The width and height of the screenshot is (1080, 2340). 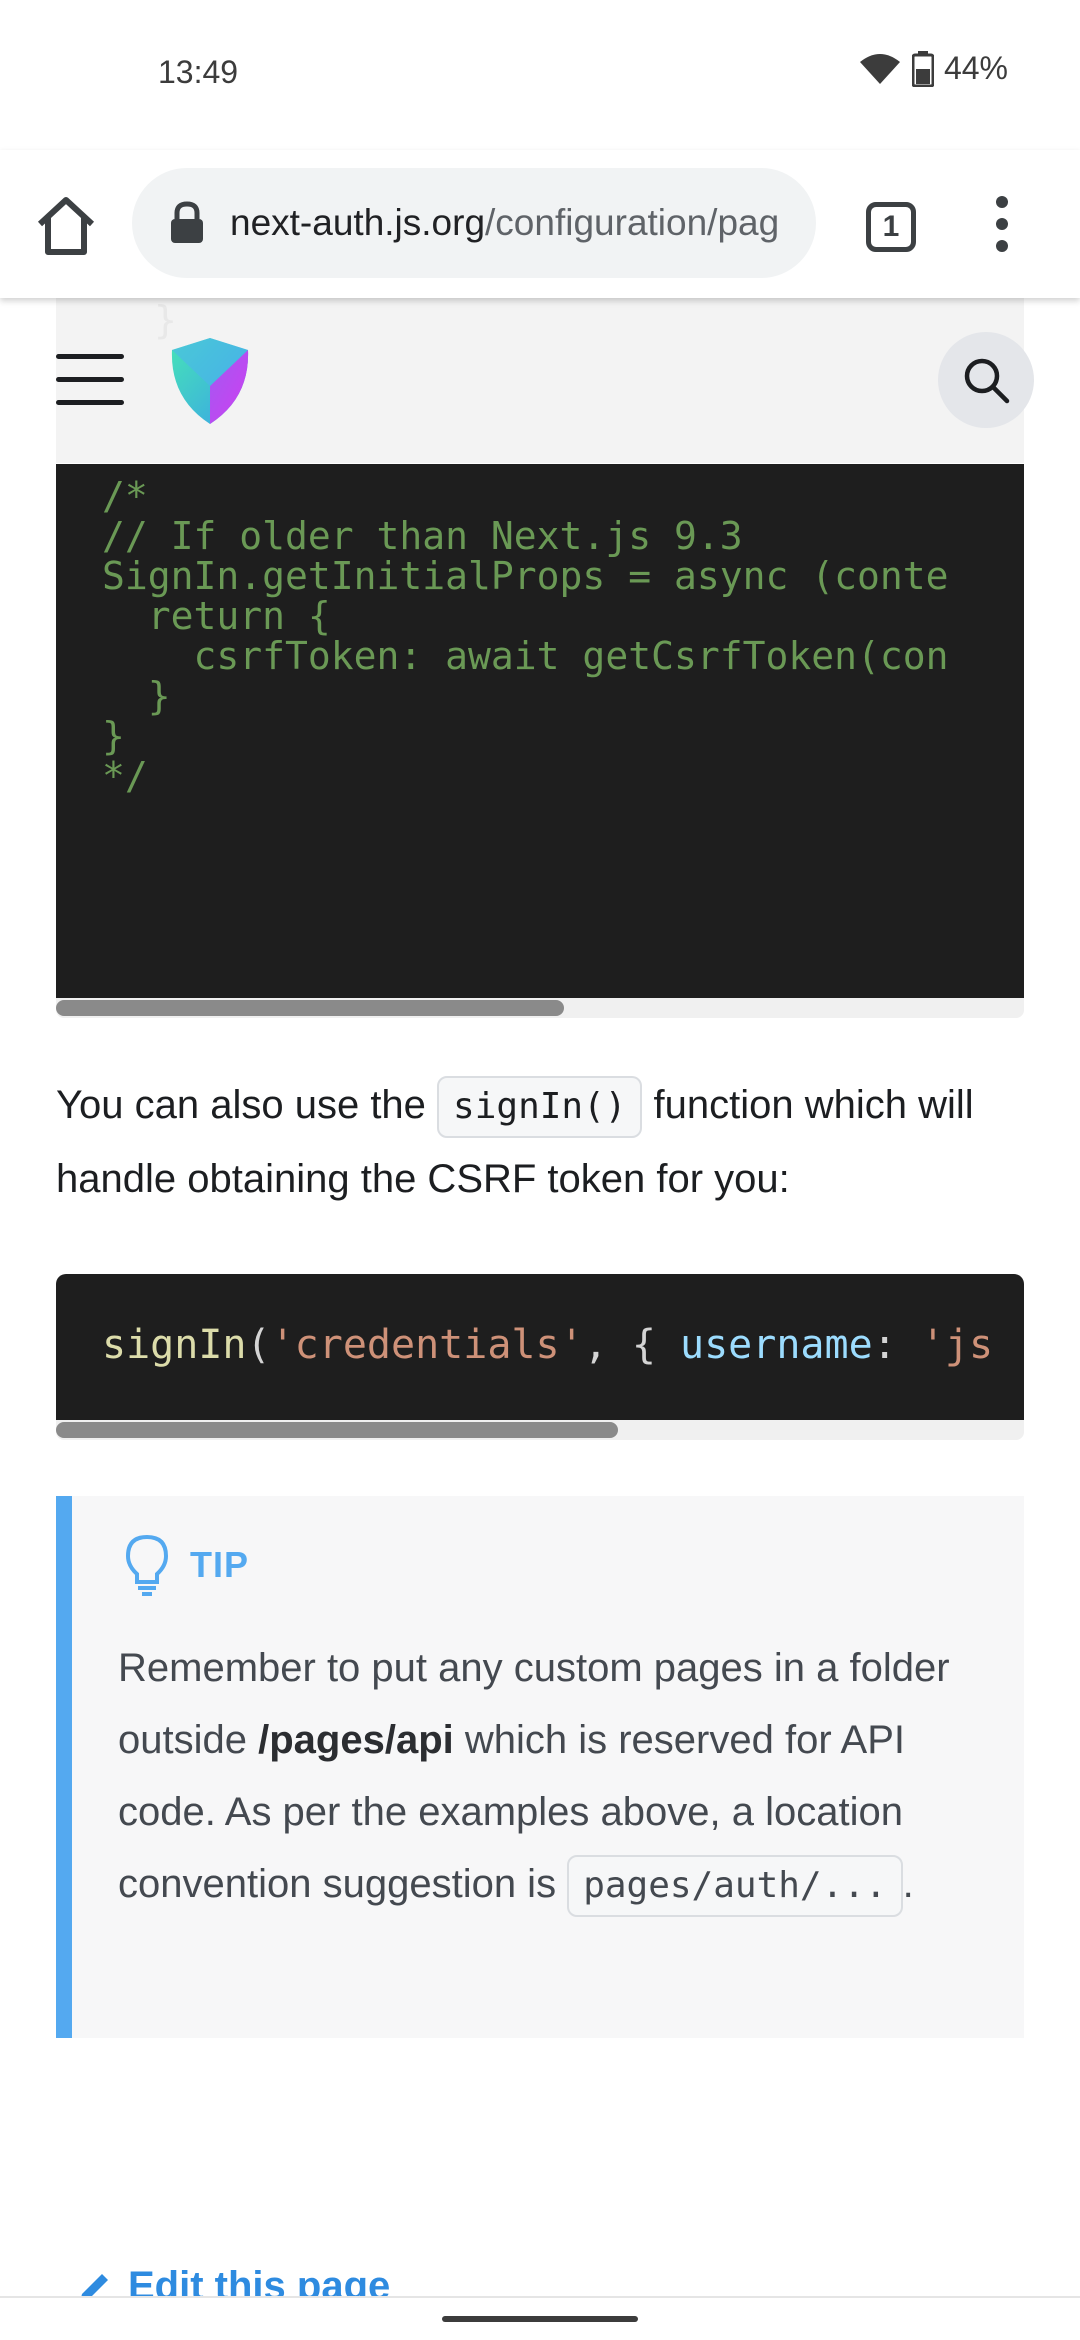 I want to click on tip-text-part: ., so click(x=908, y=1884).